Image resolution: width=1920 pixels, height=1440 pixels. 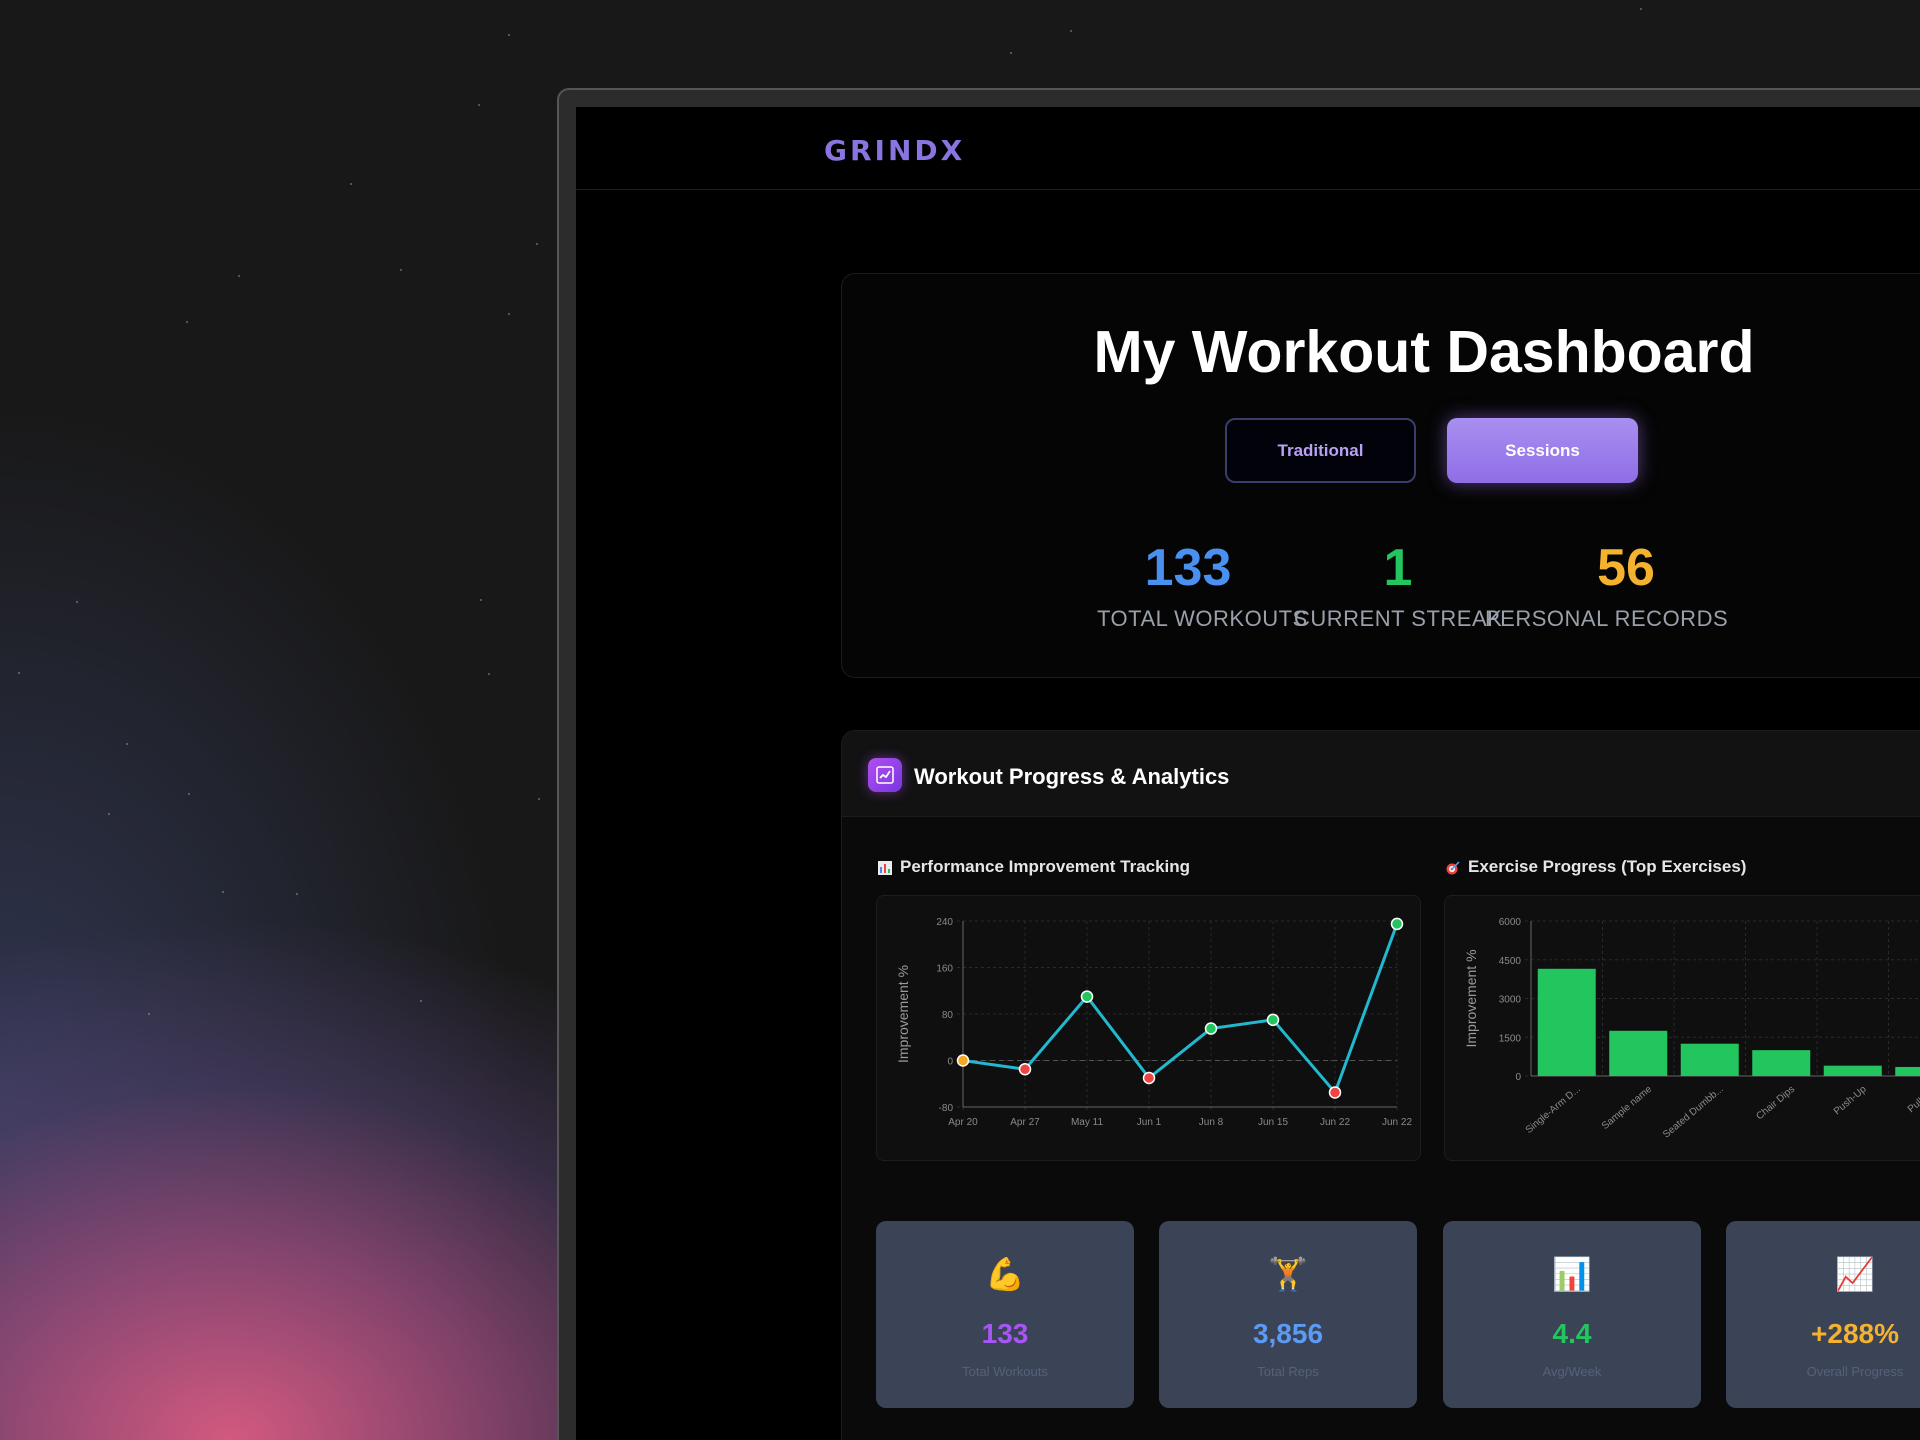 What do you see at coordinates (1149, 1122) in the screenshot?
I see `x-tick-label: Jun 1` at bounding box center [1149, 1122].